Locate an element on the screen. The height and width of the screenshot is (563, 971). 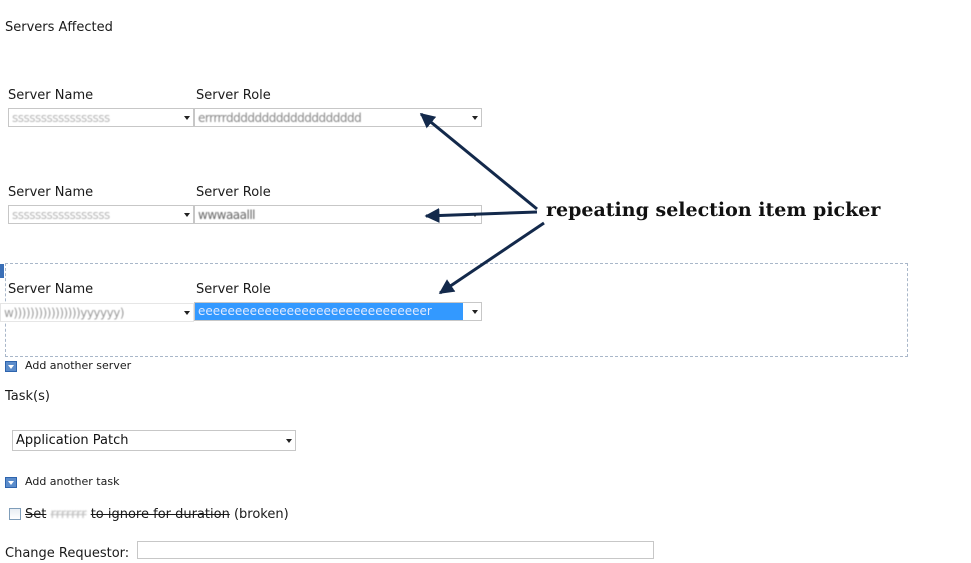
tasks-label: Task(s) is located at coordinates (27, 396).